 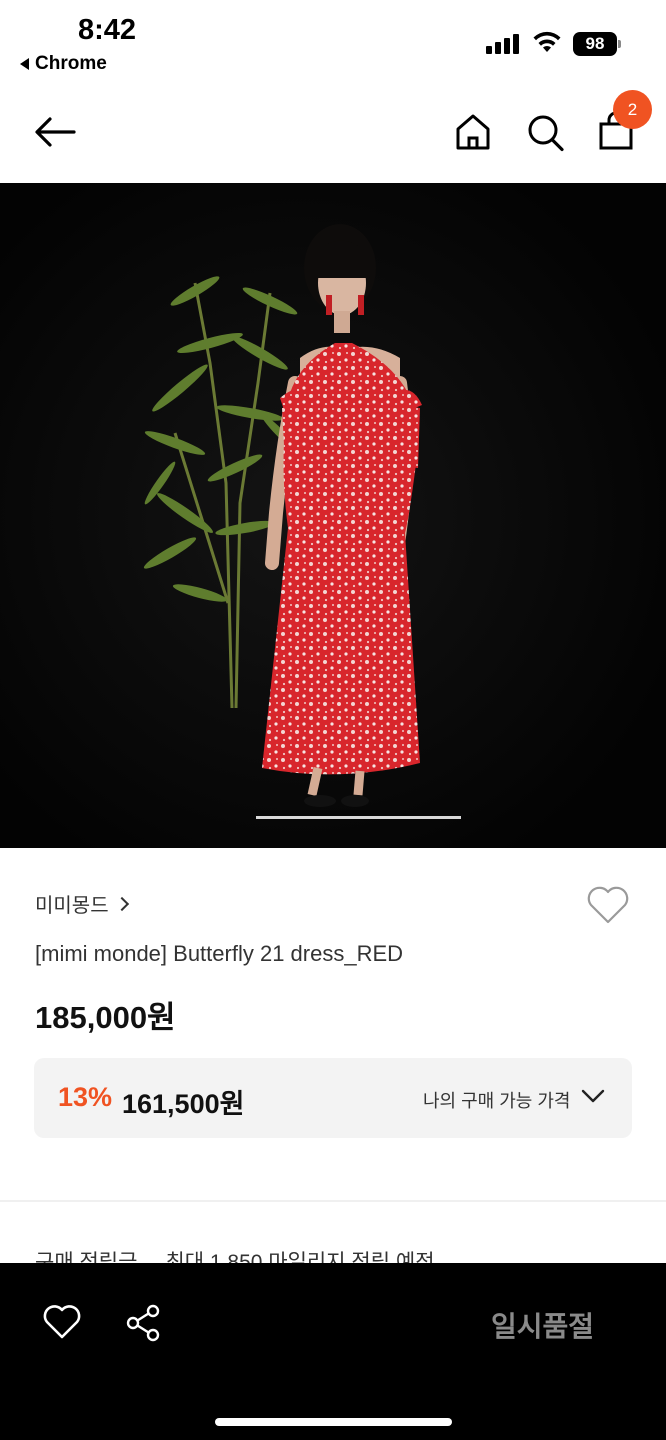 I want to click on bottom-action-bar: 일시품절, so click(x=333, y=1351).